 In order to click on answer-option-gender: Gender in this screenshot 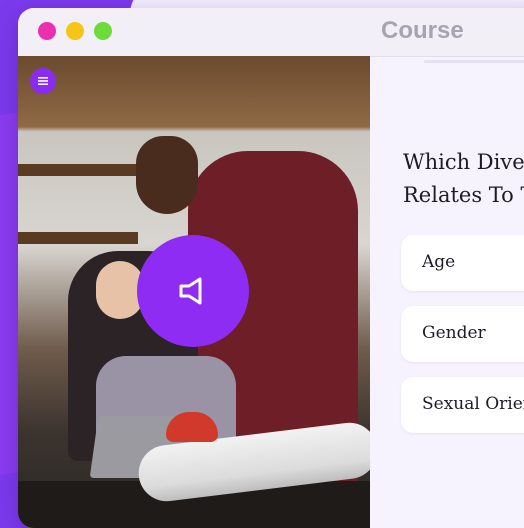, I will do `click(462, 334)`.